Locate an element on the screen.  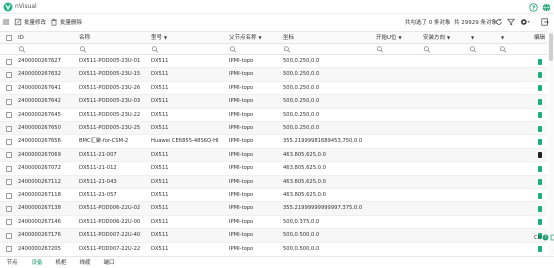
cell-coord: 500,0.375,0.0 is located at coordinates (301, 221).